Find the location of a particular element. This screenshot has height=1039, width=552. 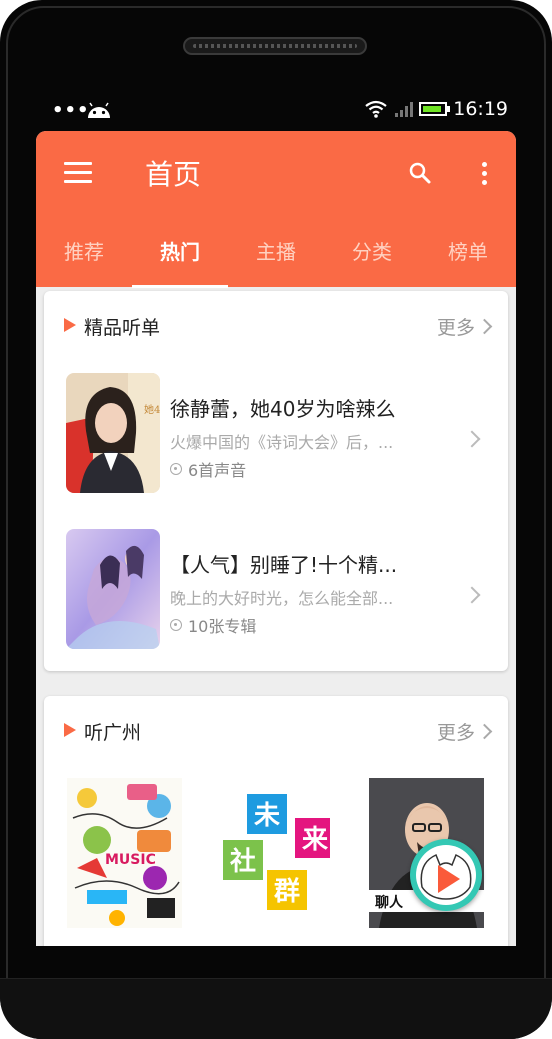

tab-anchors: 主播 is located at coordinates (276, 259).